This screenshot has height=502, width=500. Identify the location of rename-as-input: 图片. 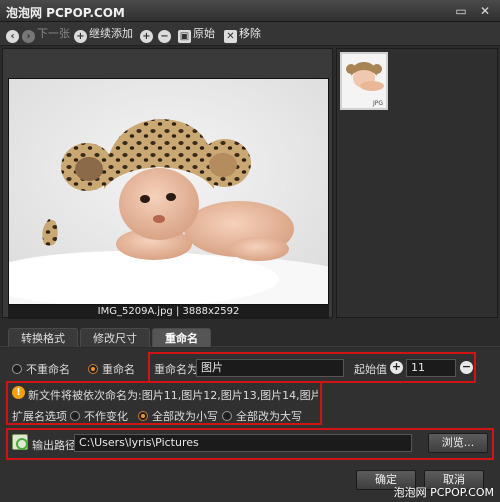
(270, 368).